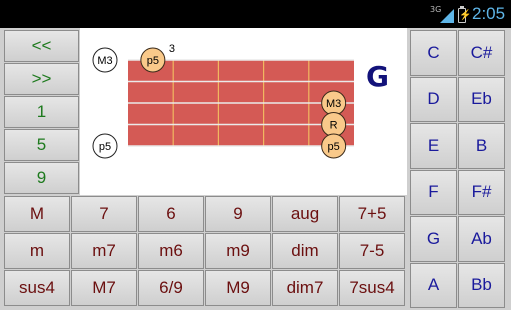 The image size is (511, 310). I want to click on chord-button: dim, so click(305, 251).